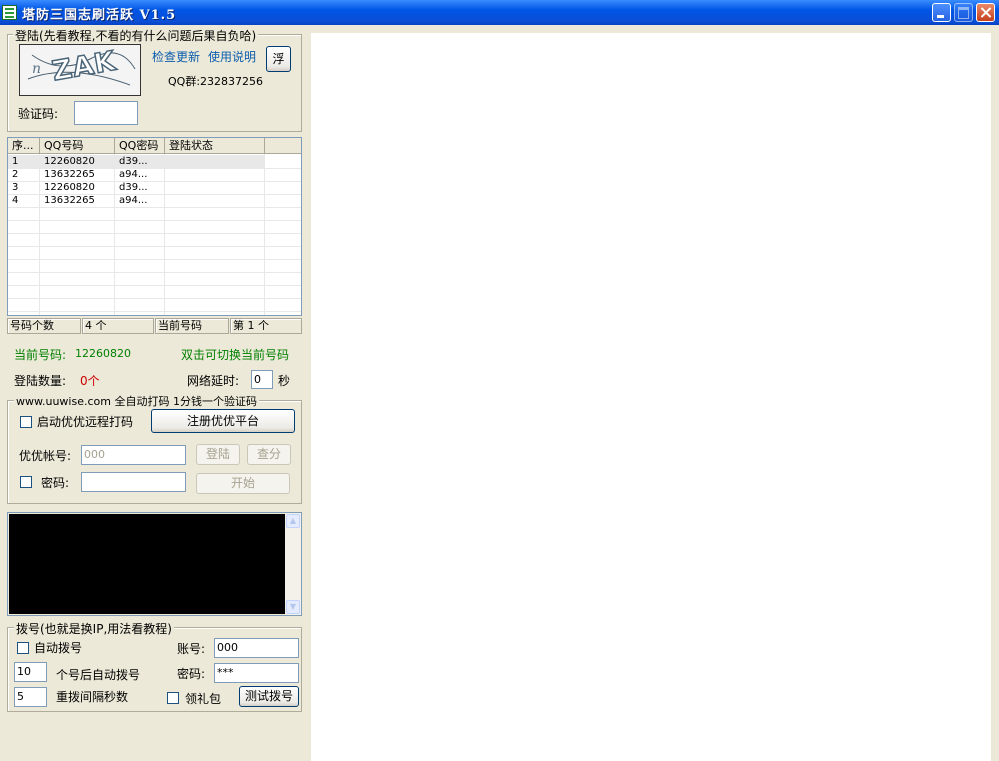  What do you see at coordinates (92, 697) in the screenshot?
I see `redial-interval-label: 重拨间隔秒数` at bounding box center [92, 697].